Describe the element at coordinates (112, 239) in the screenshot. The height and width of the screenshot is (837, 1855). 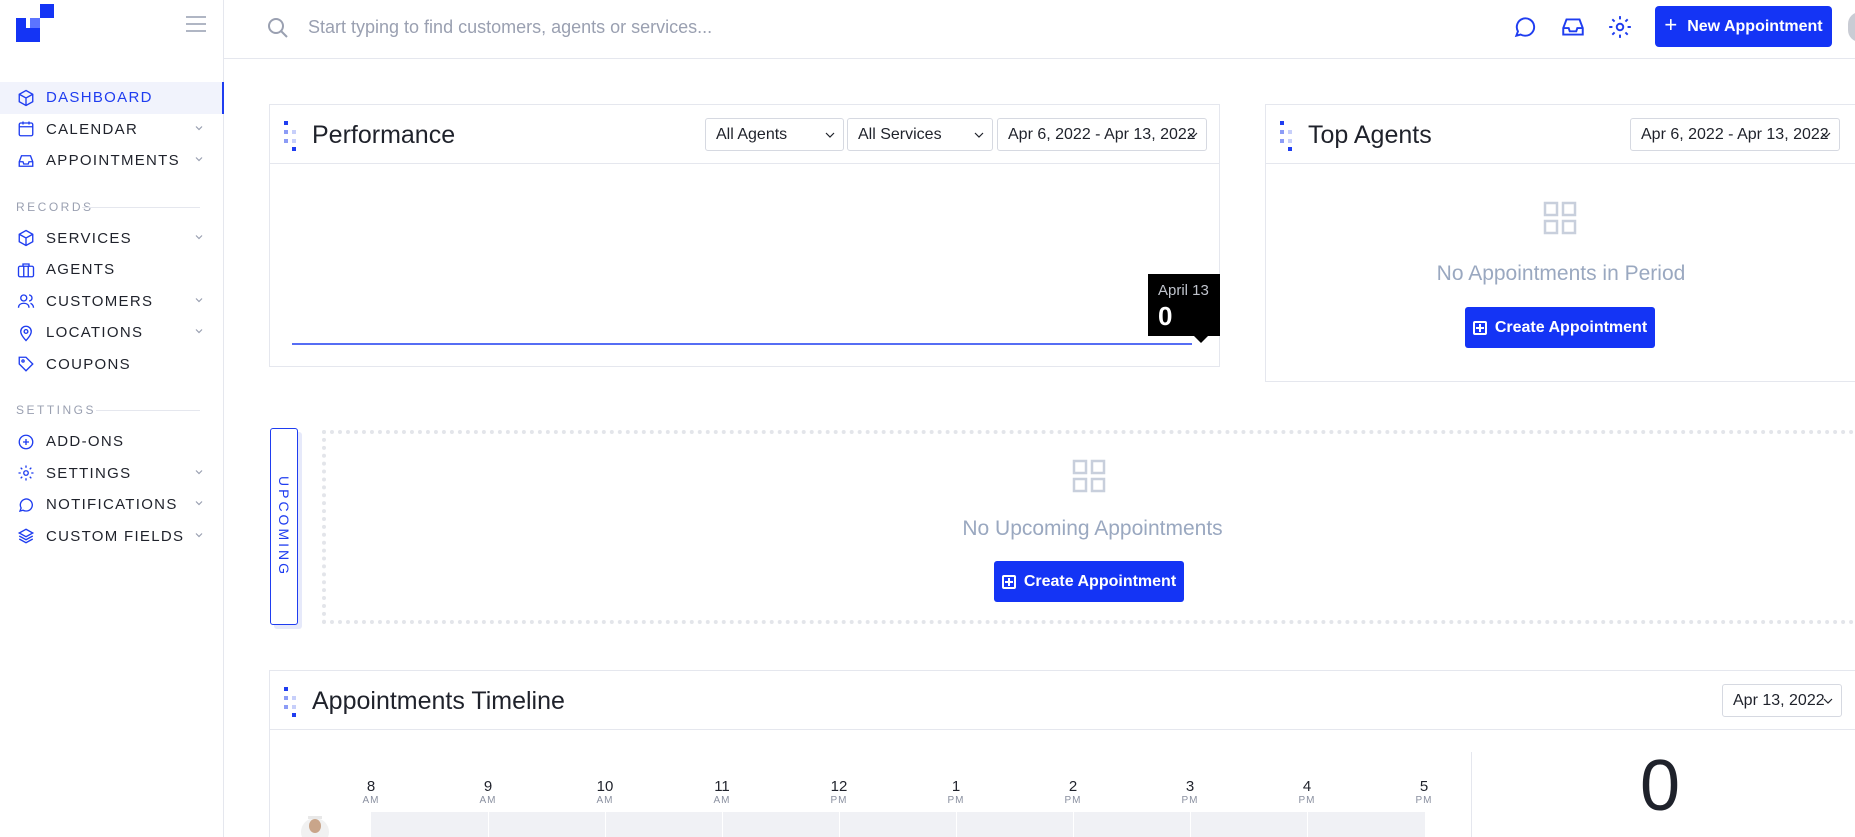
I see `sidebar-item-services: SERVICES` at that location.